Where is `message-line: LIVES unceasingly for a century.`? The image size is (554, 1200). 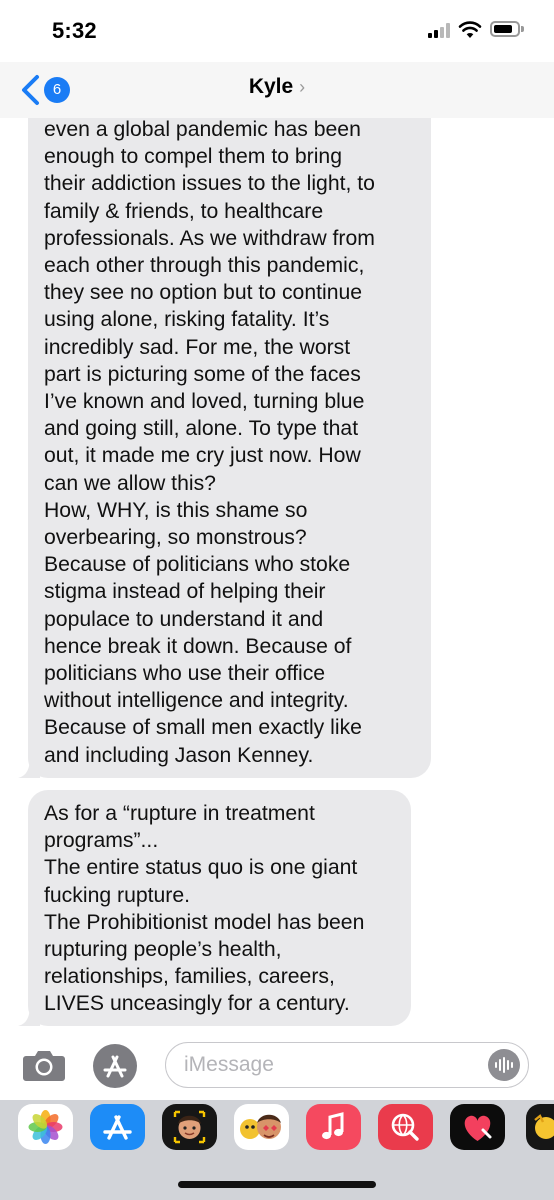 message-line: LIVES unceasingly for a century. is located at coordinates (197, 1004).